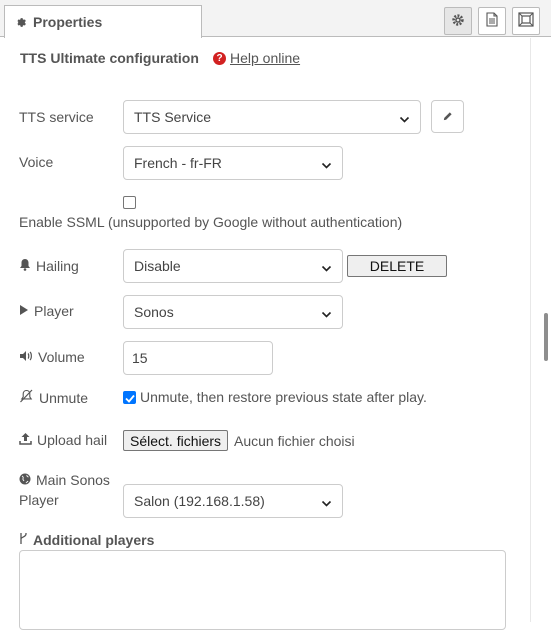 This screenshot has height=630, width=551. I want to click on volume-input: 15, so click(198, 358).